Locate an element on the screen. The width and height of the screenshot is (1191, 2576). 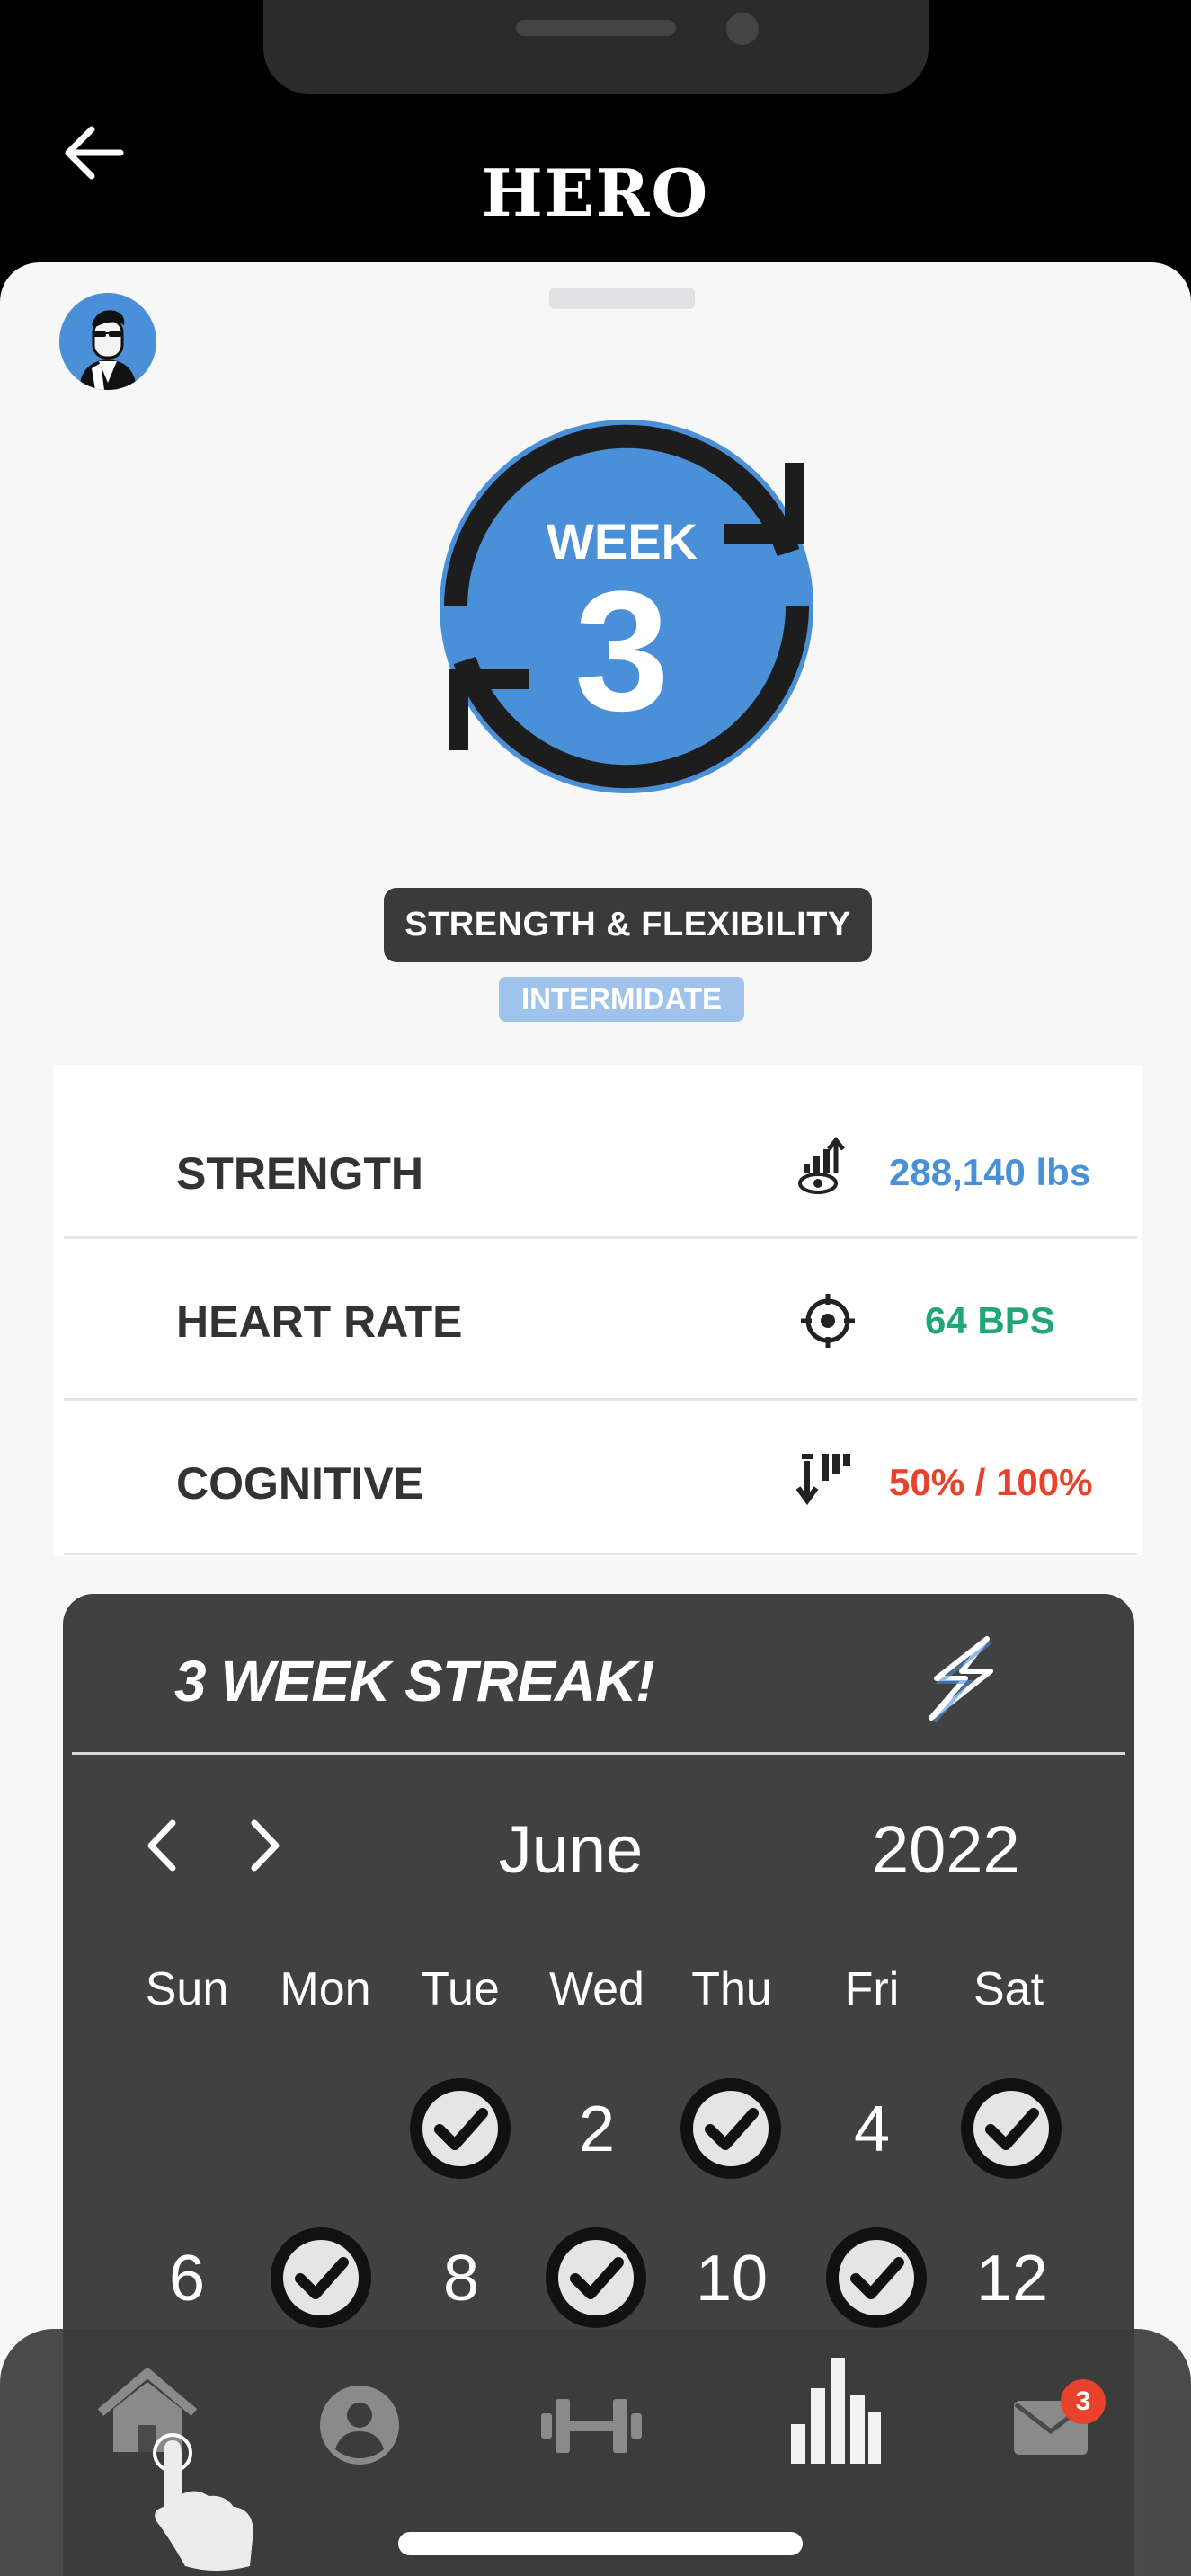
sheet-grabber is located at coordinates (622, 299).